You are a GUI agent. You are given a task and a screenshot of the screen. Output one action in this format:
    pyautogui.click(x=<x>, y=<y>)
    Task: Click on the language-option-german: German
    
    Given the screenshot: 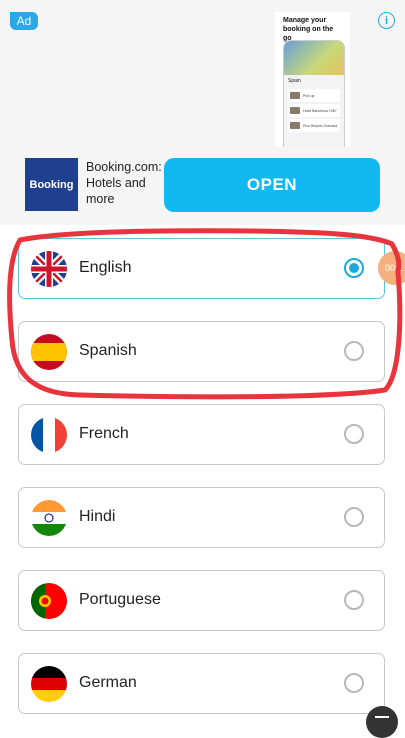 What is the action you would take?
    pyautogui.click(x=201, y=683)
    